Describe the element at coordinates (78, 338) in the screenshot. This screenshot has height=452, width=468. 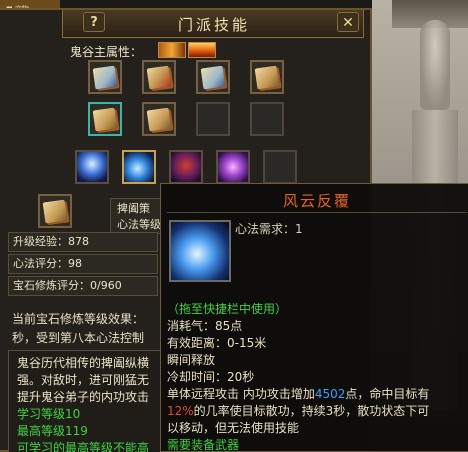
I see `gem-effect-line-2: 秒，受到第八本心法控制` at that location.